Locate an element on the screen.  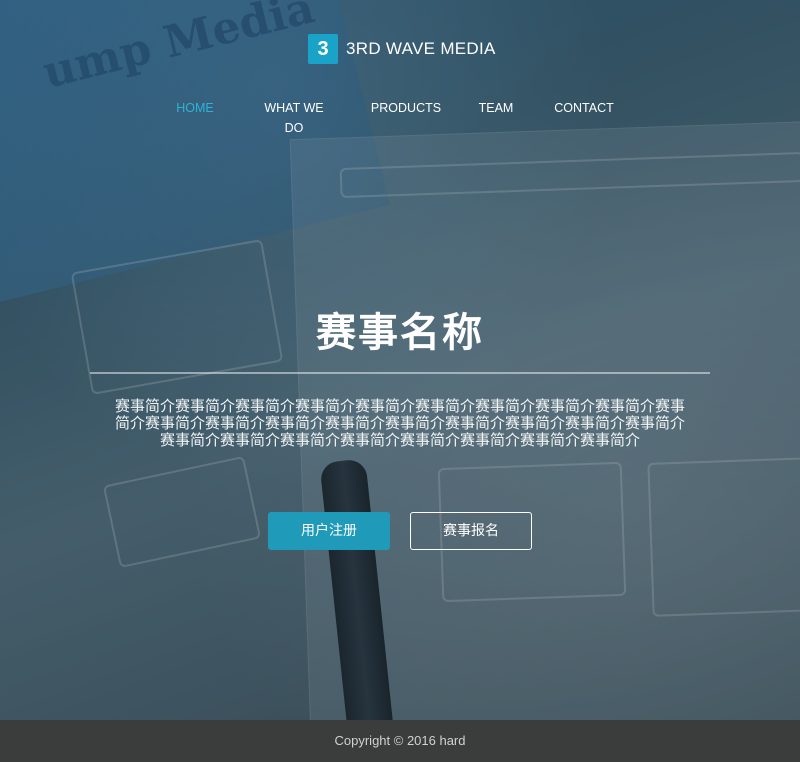
copyright-text: Copyright © 2016 hard is located at coordinates (400, 740).